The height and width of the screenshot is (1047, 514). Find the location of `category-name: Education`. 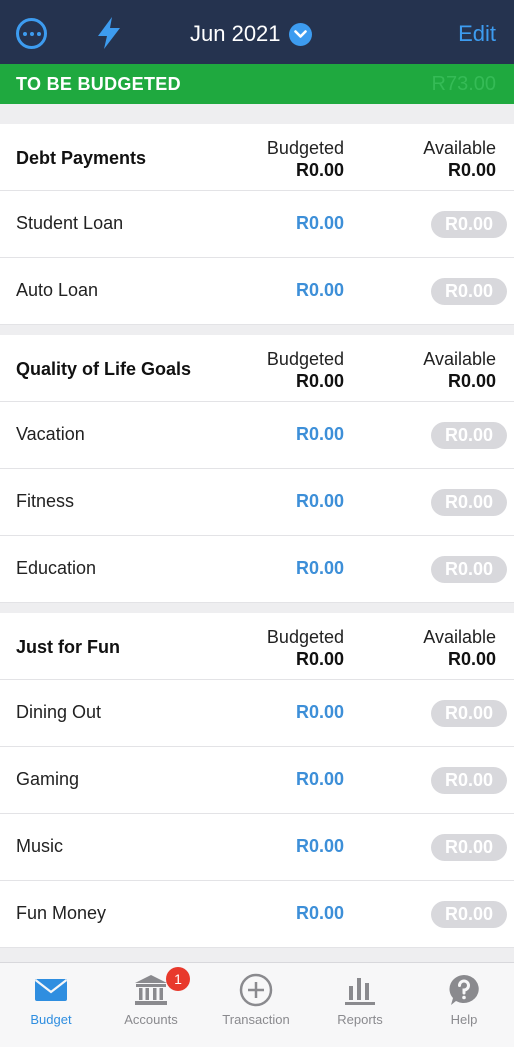

category-name: Education is located at coordinates (56, 568).